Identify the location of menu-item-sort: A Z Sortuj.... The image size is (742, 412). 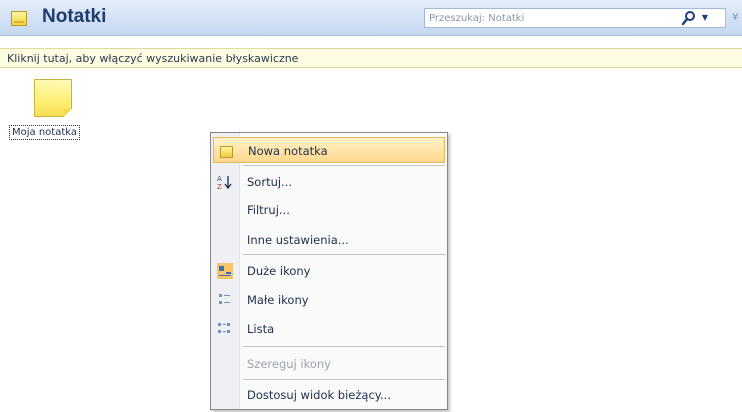
(329, 182).